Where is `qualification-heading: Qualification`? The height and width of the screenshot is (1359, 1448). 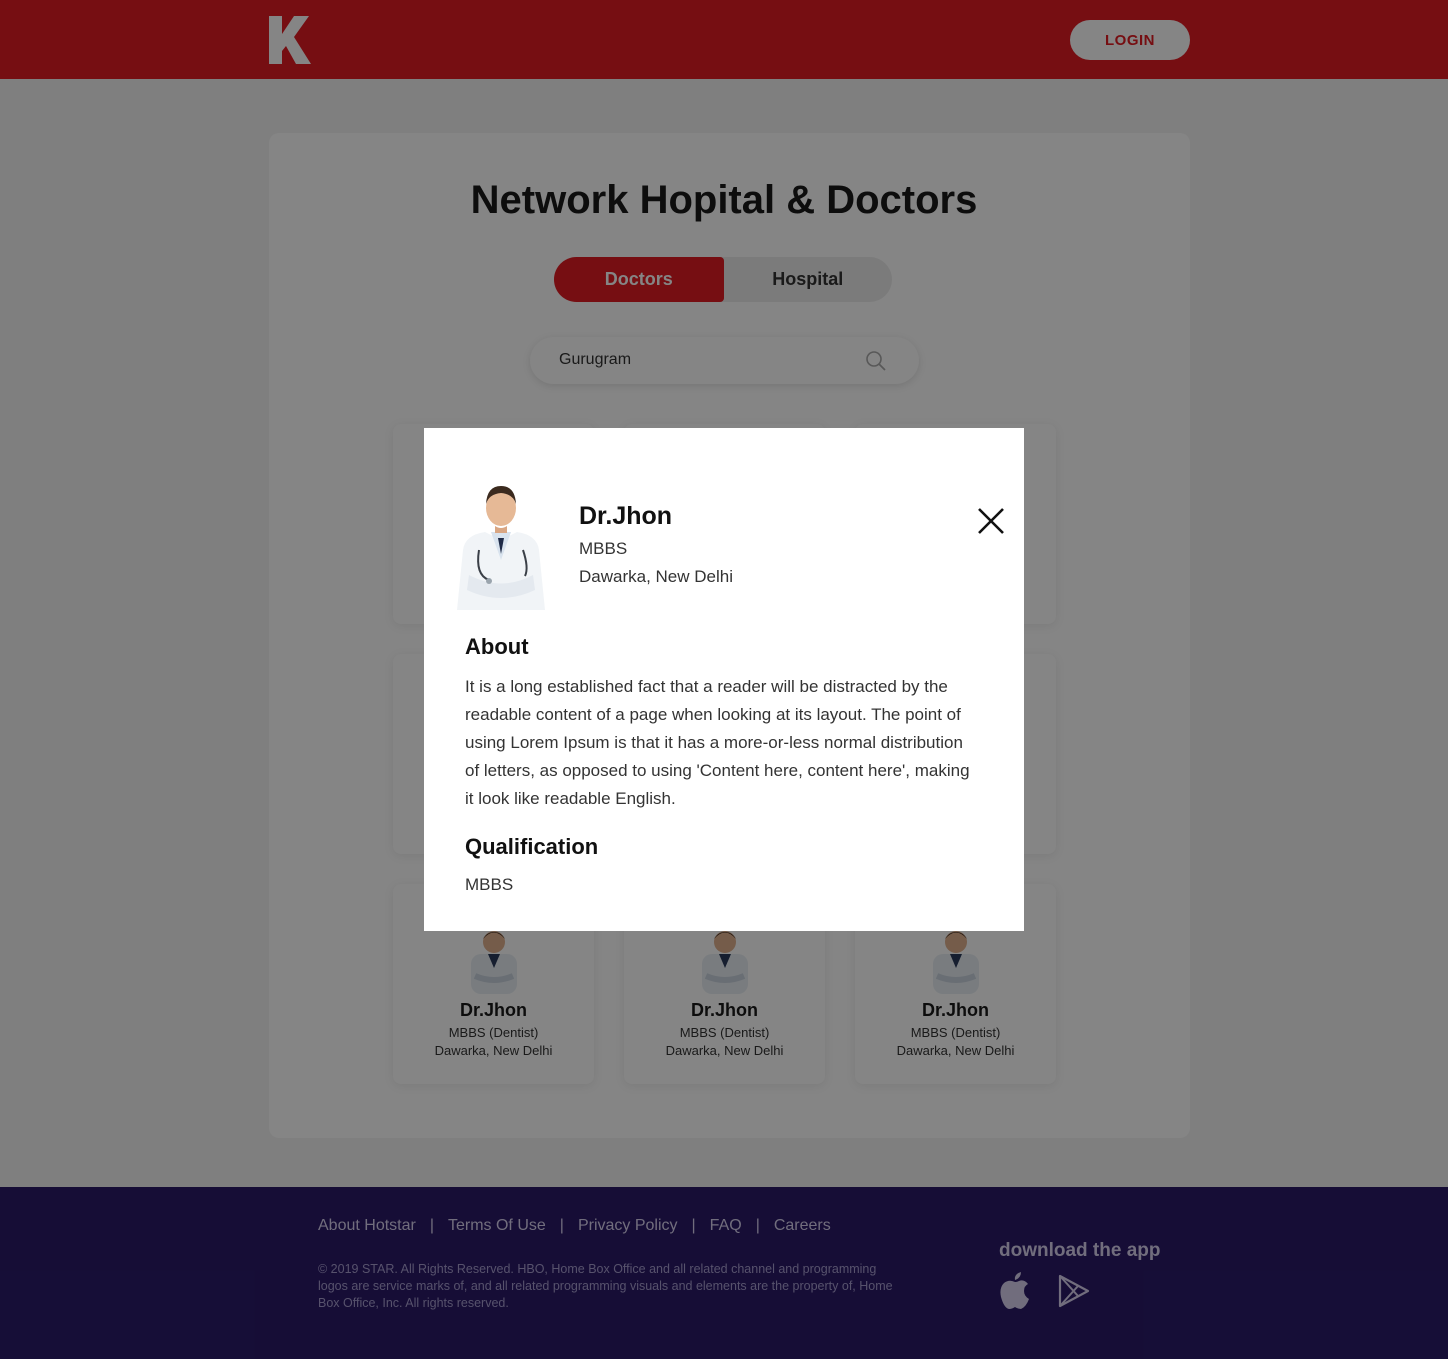
qualification-heading: Qualification is located at coordinates (532, 846).